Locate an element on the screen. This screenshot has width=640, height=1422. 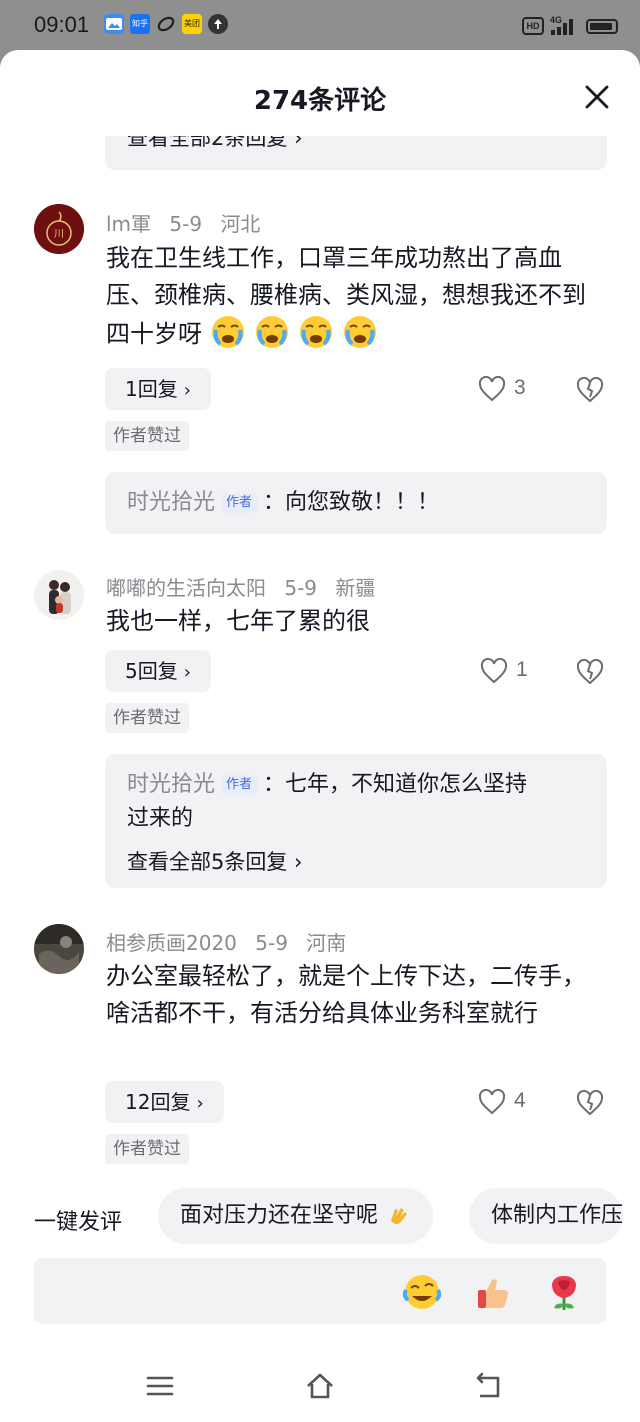
clapping-hands-icon is located at coordinates (399, 1216).